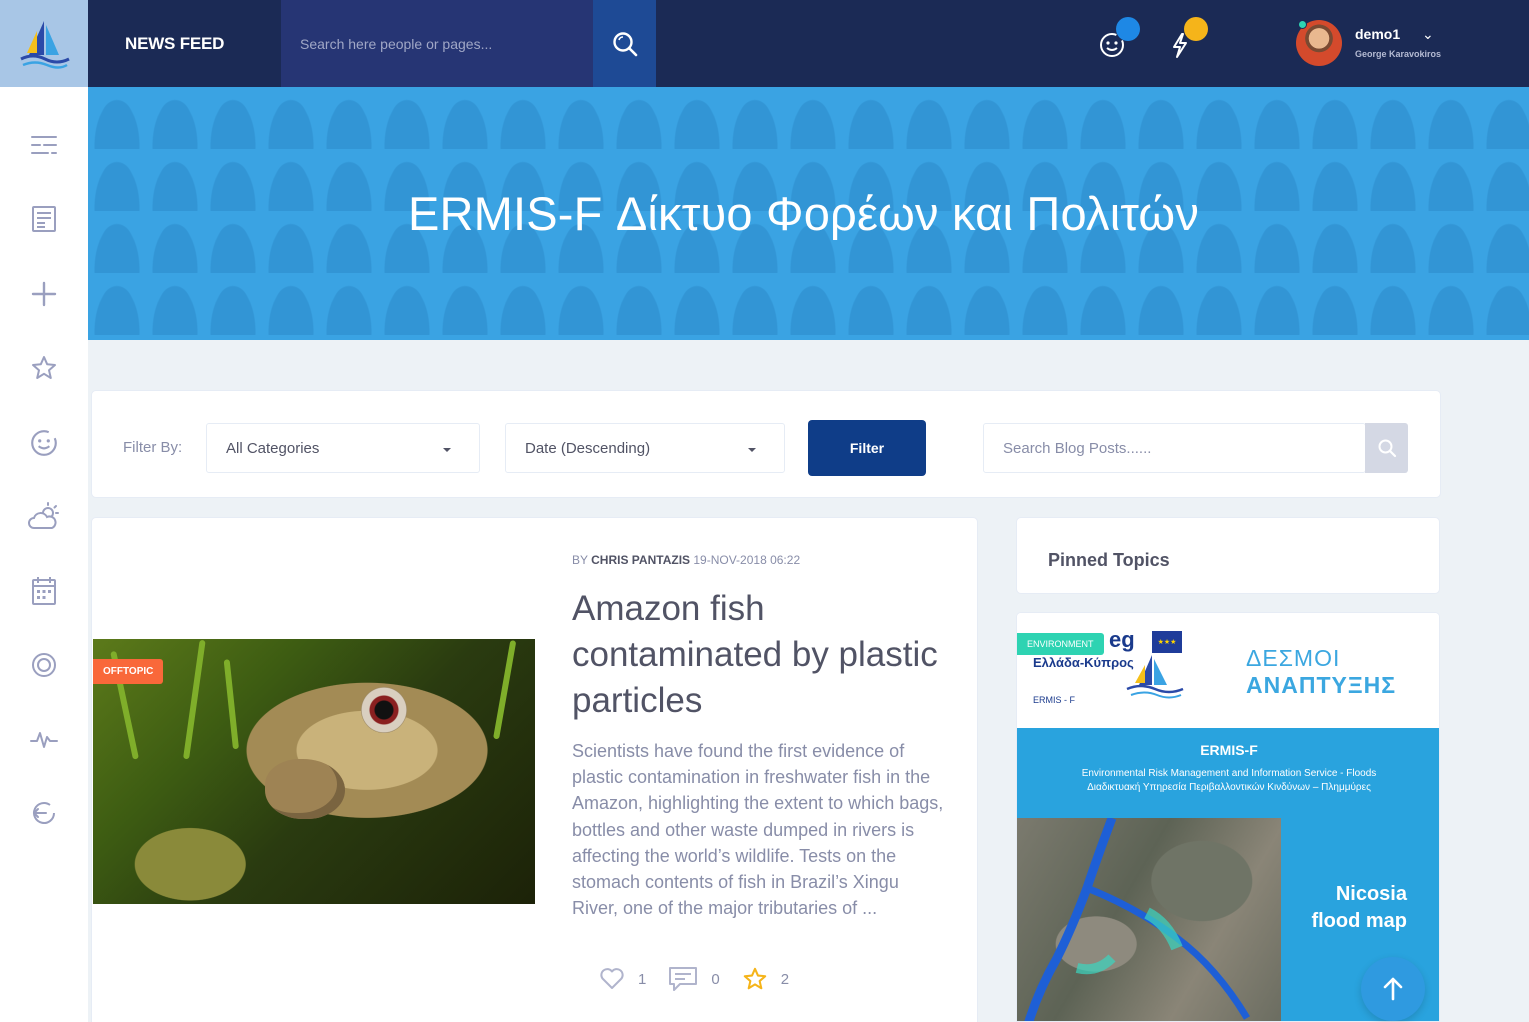  Describe the element at coordinates (747, 560) in the screenshot. I see `post-date: 19-NOV-2018 06:22` at that location.